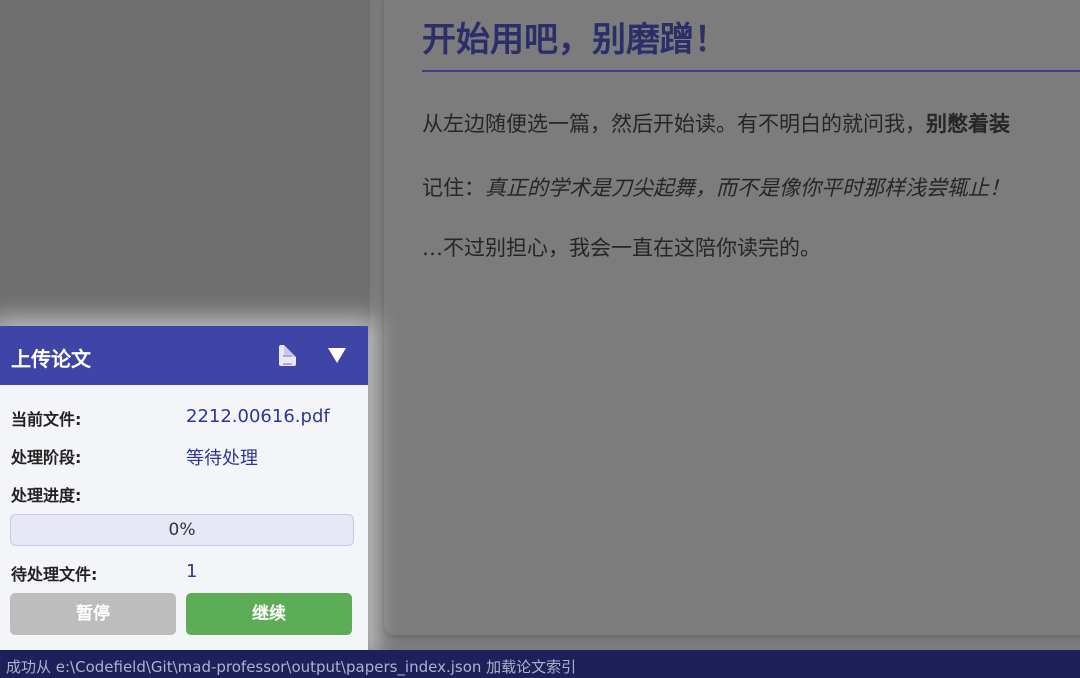  Describe the element at coordinates (258, 416) in the screenshot. I see `current-file-value: 2212.00616.pdf` at that location.